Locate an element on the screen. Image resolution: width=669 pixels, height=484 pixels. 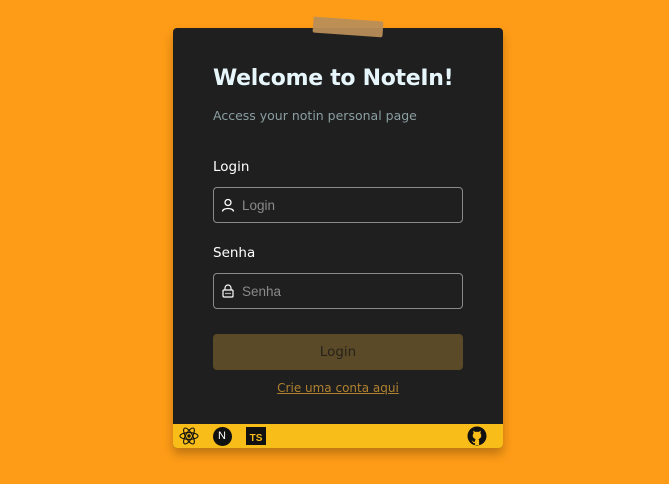
typescript-label: TS is located at coordinates (256, 436).